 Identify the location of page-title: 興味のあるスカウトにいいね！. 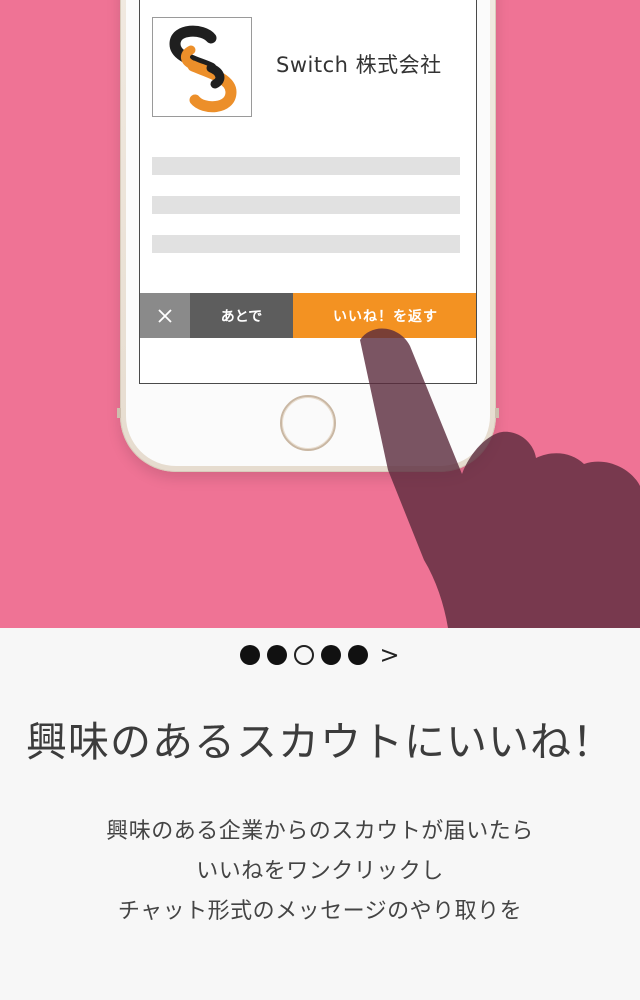
(320, 742).